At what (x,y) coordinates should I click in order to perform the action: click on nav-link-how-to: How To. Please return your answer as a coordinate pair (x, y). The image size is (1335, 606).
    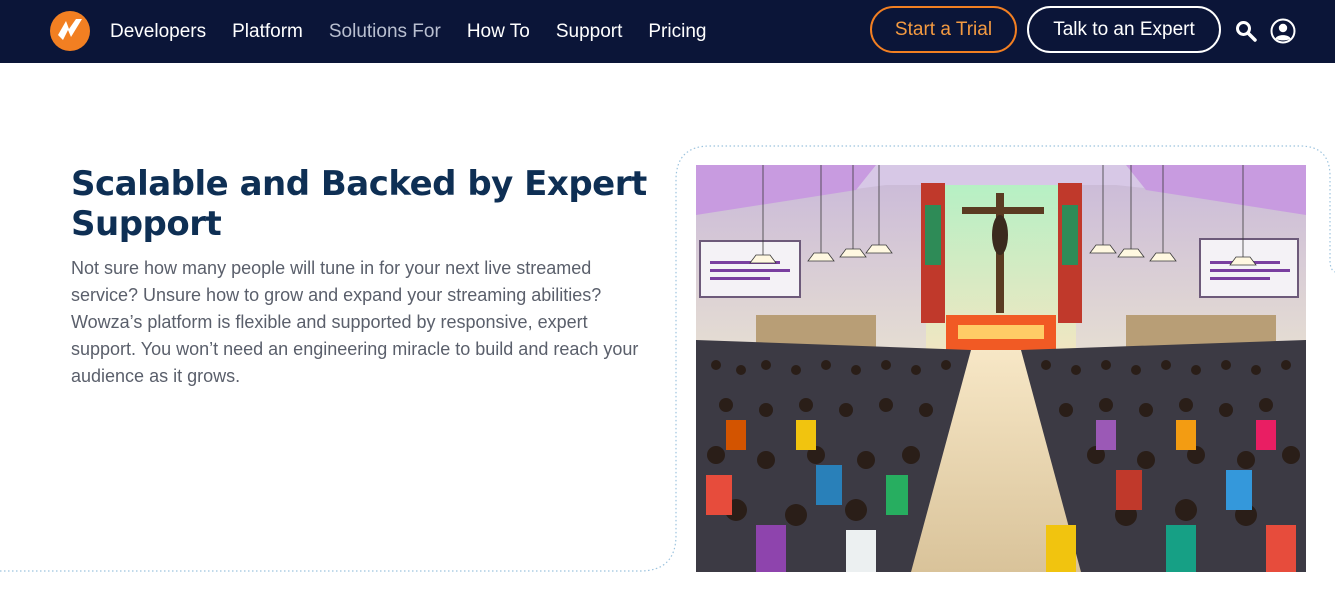
    Looking at the image, I should click on (498, 32).